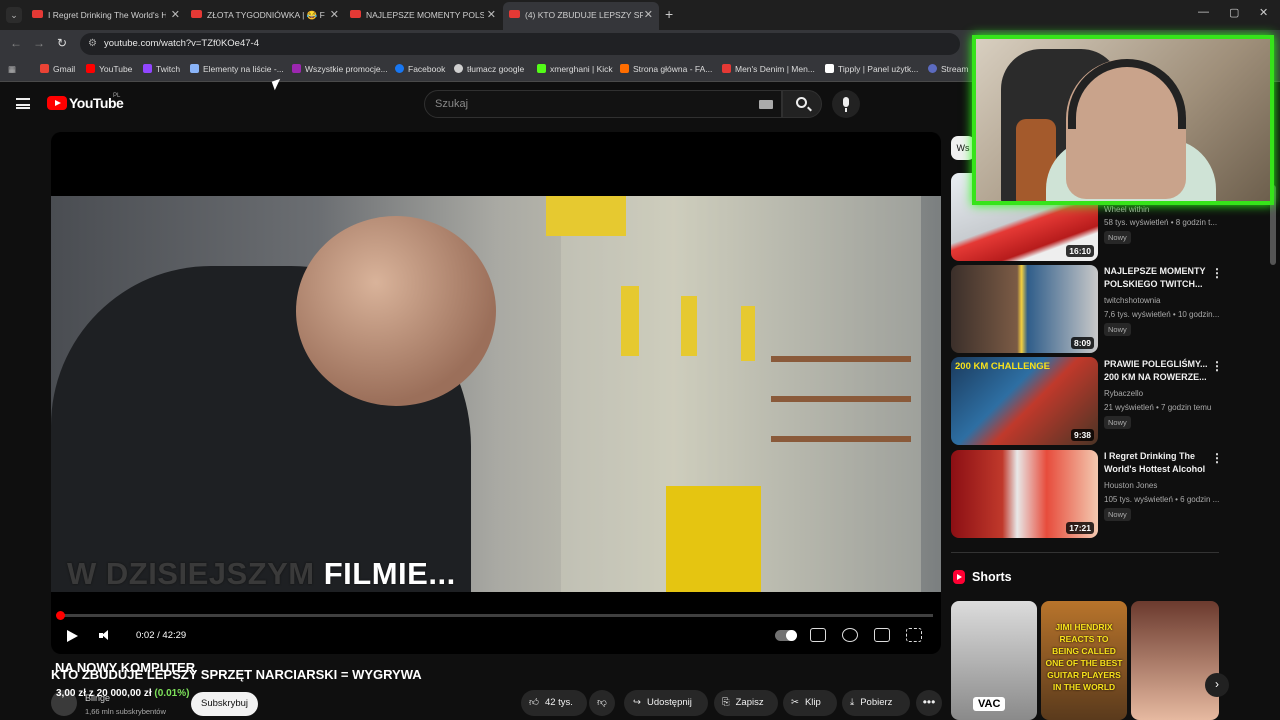 The width and height of the screenshot is (1280, 720). I want to click on share-button: ↪ Udostępnij, so click(666, 703).